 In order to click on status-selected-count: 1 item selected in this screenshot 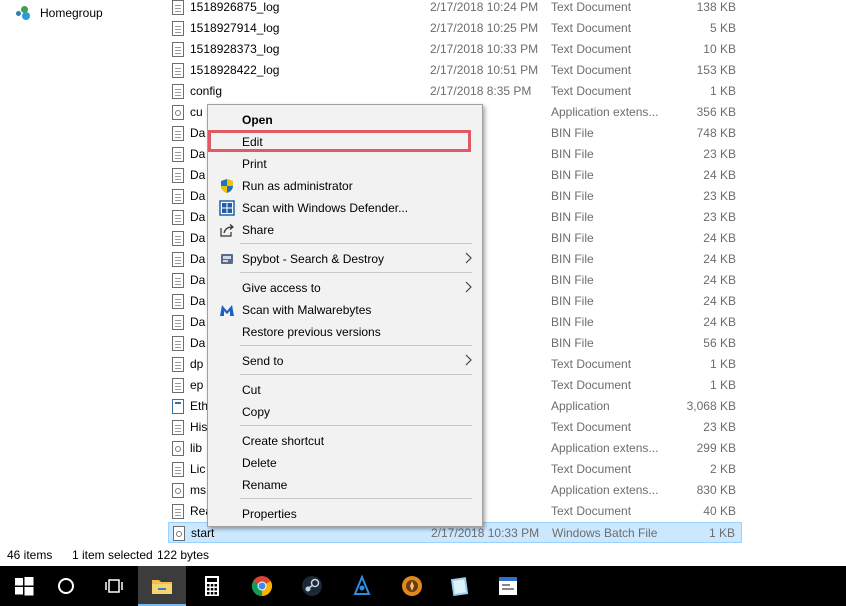, I will do `click(112, 555)`.